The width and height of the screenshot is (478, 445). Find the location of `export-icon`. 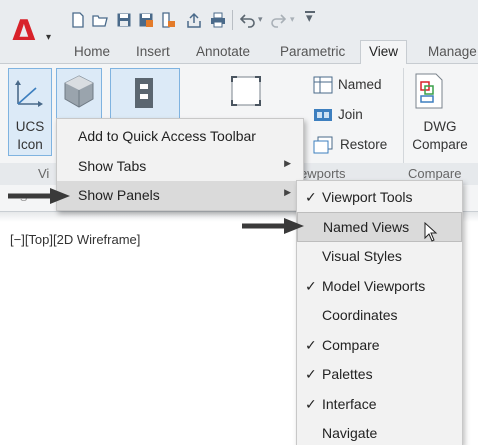

export-icon is located at coordinates (194, 20).